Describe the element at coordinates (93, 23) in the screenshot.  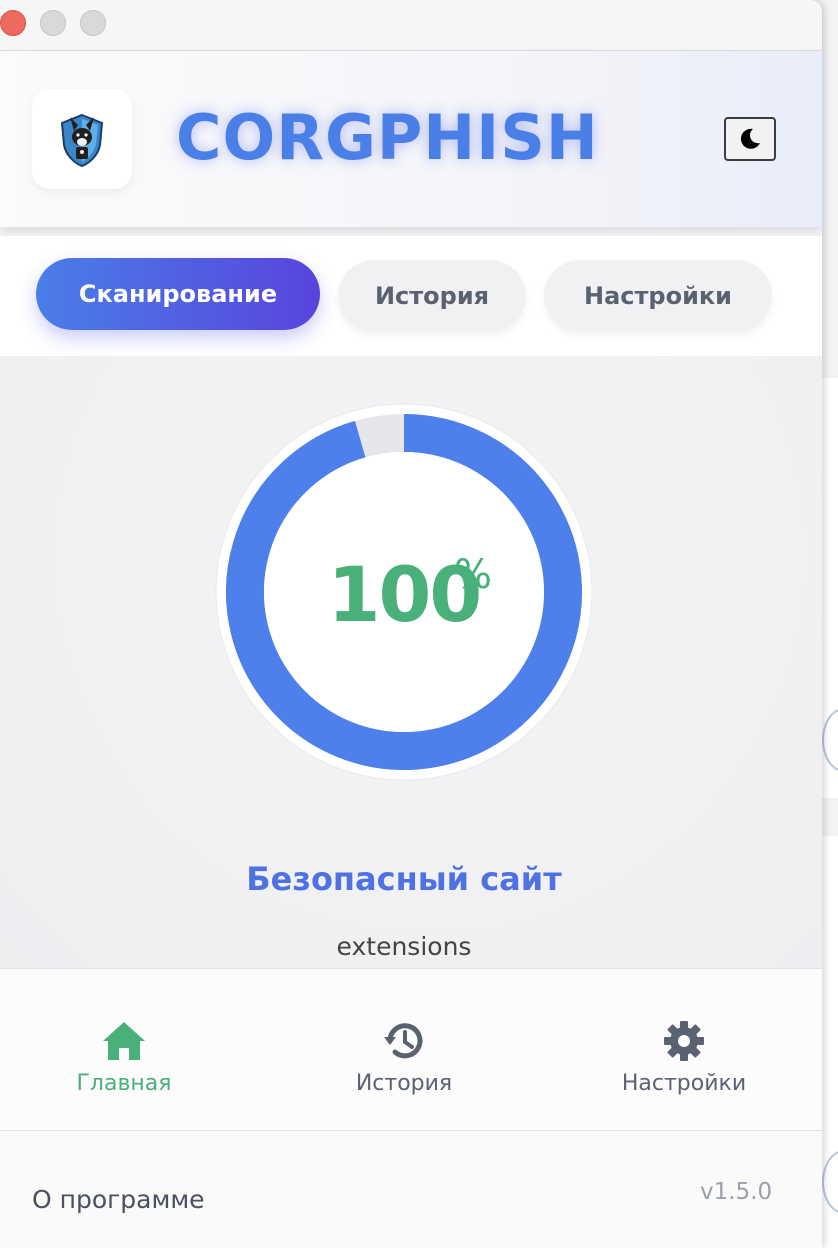
I see `window-maximize-button` at that location.